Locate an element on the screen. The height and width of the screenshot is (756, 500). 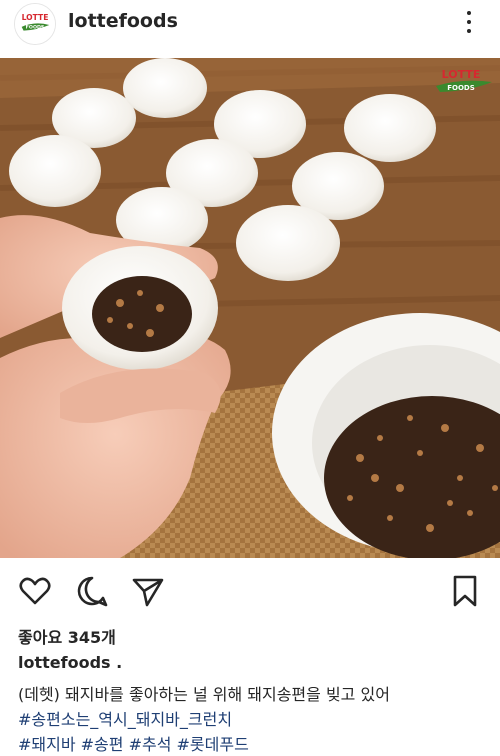
post-actions is located at coordinates (250, 589).